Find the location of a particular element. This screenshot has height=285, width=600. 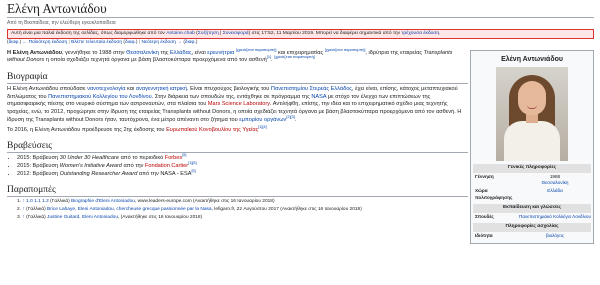

lead-text: , γεννήθηκε το 1988 στην is located at coordinates (93, 52).